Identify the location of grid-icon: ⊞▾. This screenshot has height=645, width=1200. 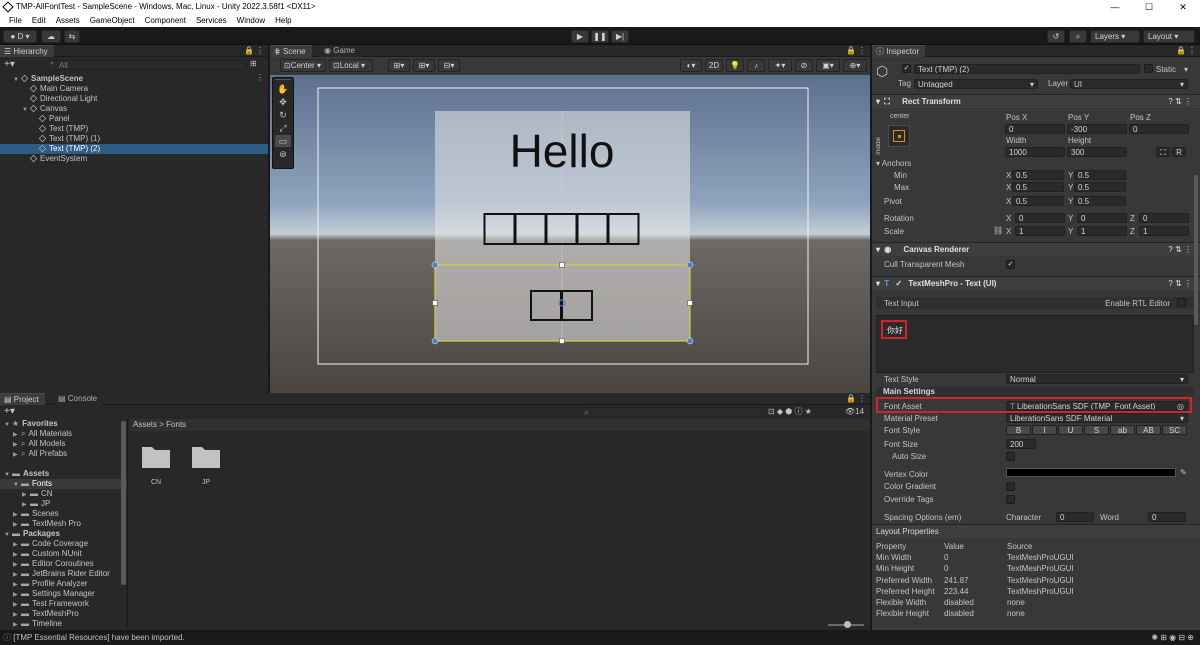
(424, 65).